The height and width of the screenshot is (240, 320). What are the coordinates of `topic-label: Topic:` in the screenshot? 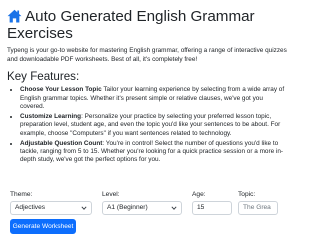 It's located at (247, 194).